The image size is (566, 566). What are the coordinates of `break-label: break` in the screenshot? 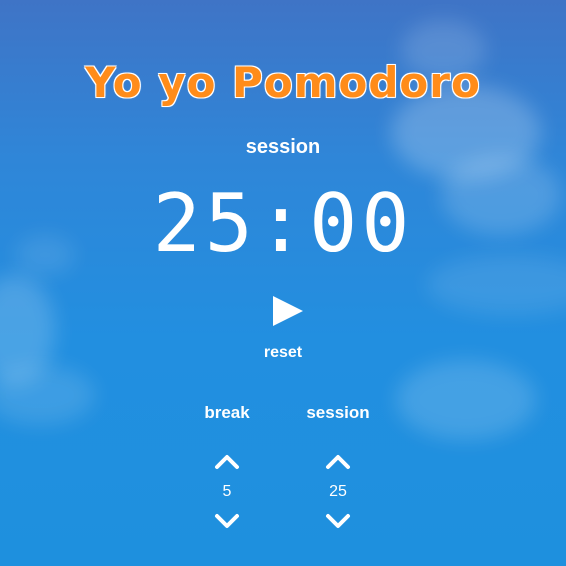 It's located at (227, 412).